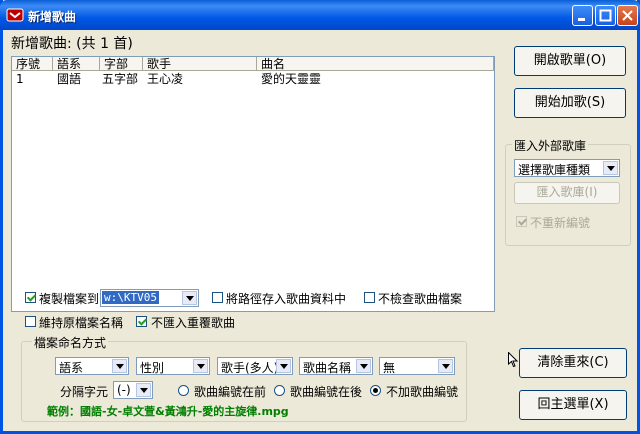 The height and width of the screenshot is (434, 640). What do you see at coordinates (32, 64) in the screenshot?
I see `column-header-index: 序號` at bounding box center [32, 64].